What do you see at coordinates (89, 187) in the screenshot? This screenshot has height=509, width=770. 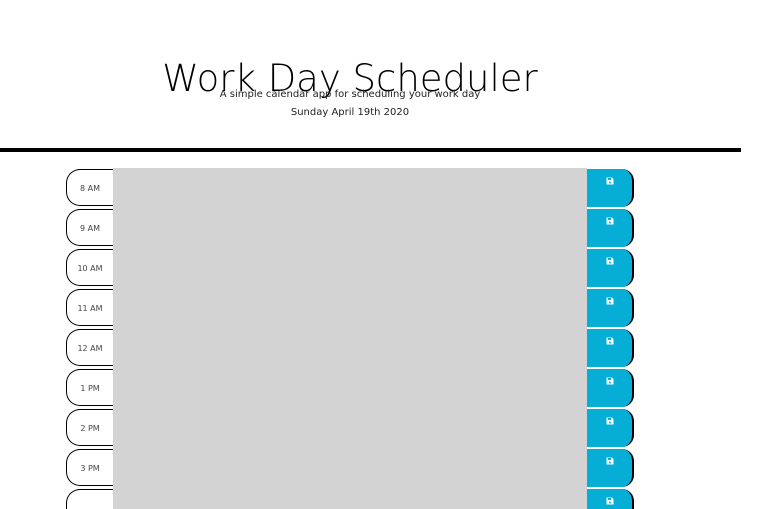 I see `hour-label: 8 AM` at bounding box center [89, 187].